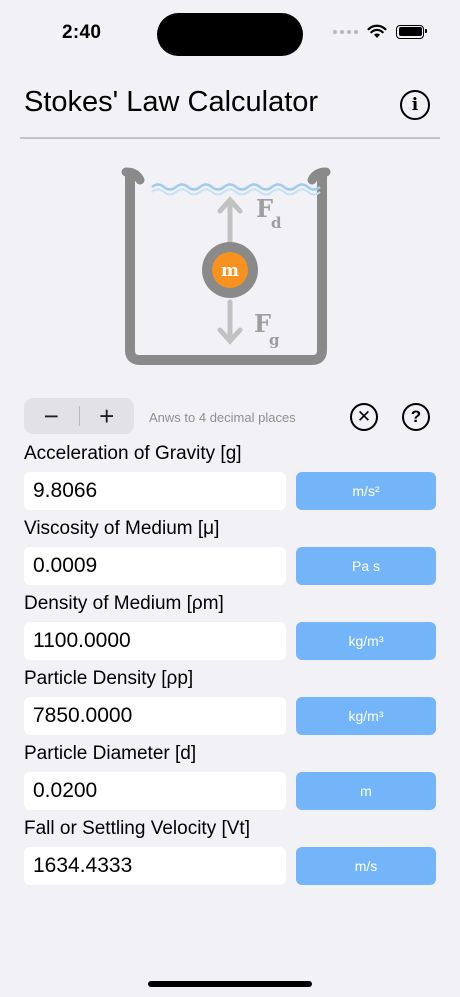 The image size is (460, 997). I want to click on decrement-button: −, so click(51, 416).